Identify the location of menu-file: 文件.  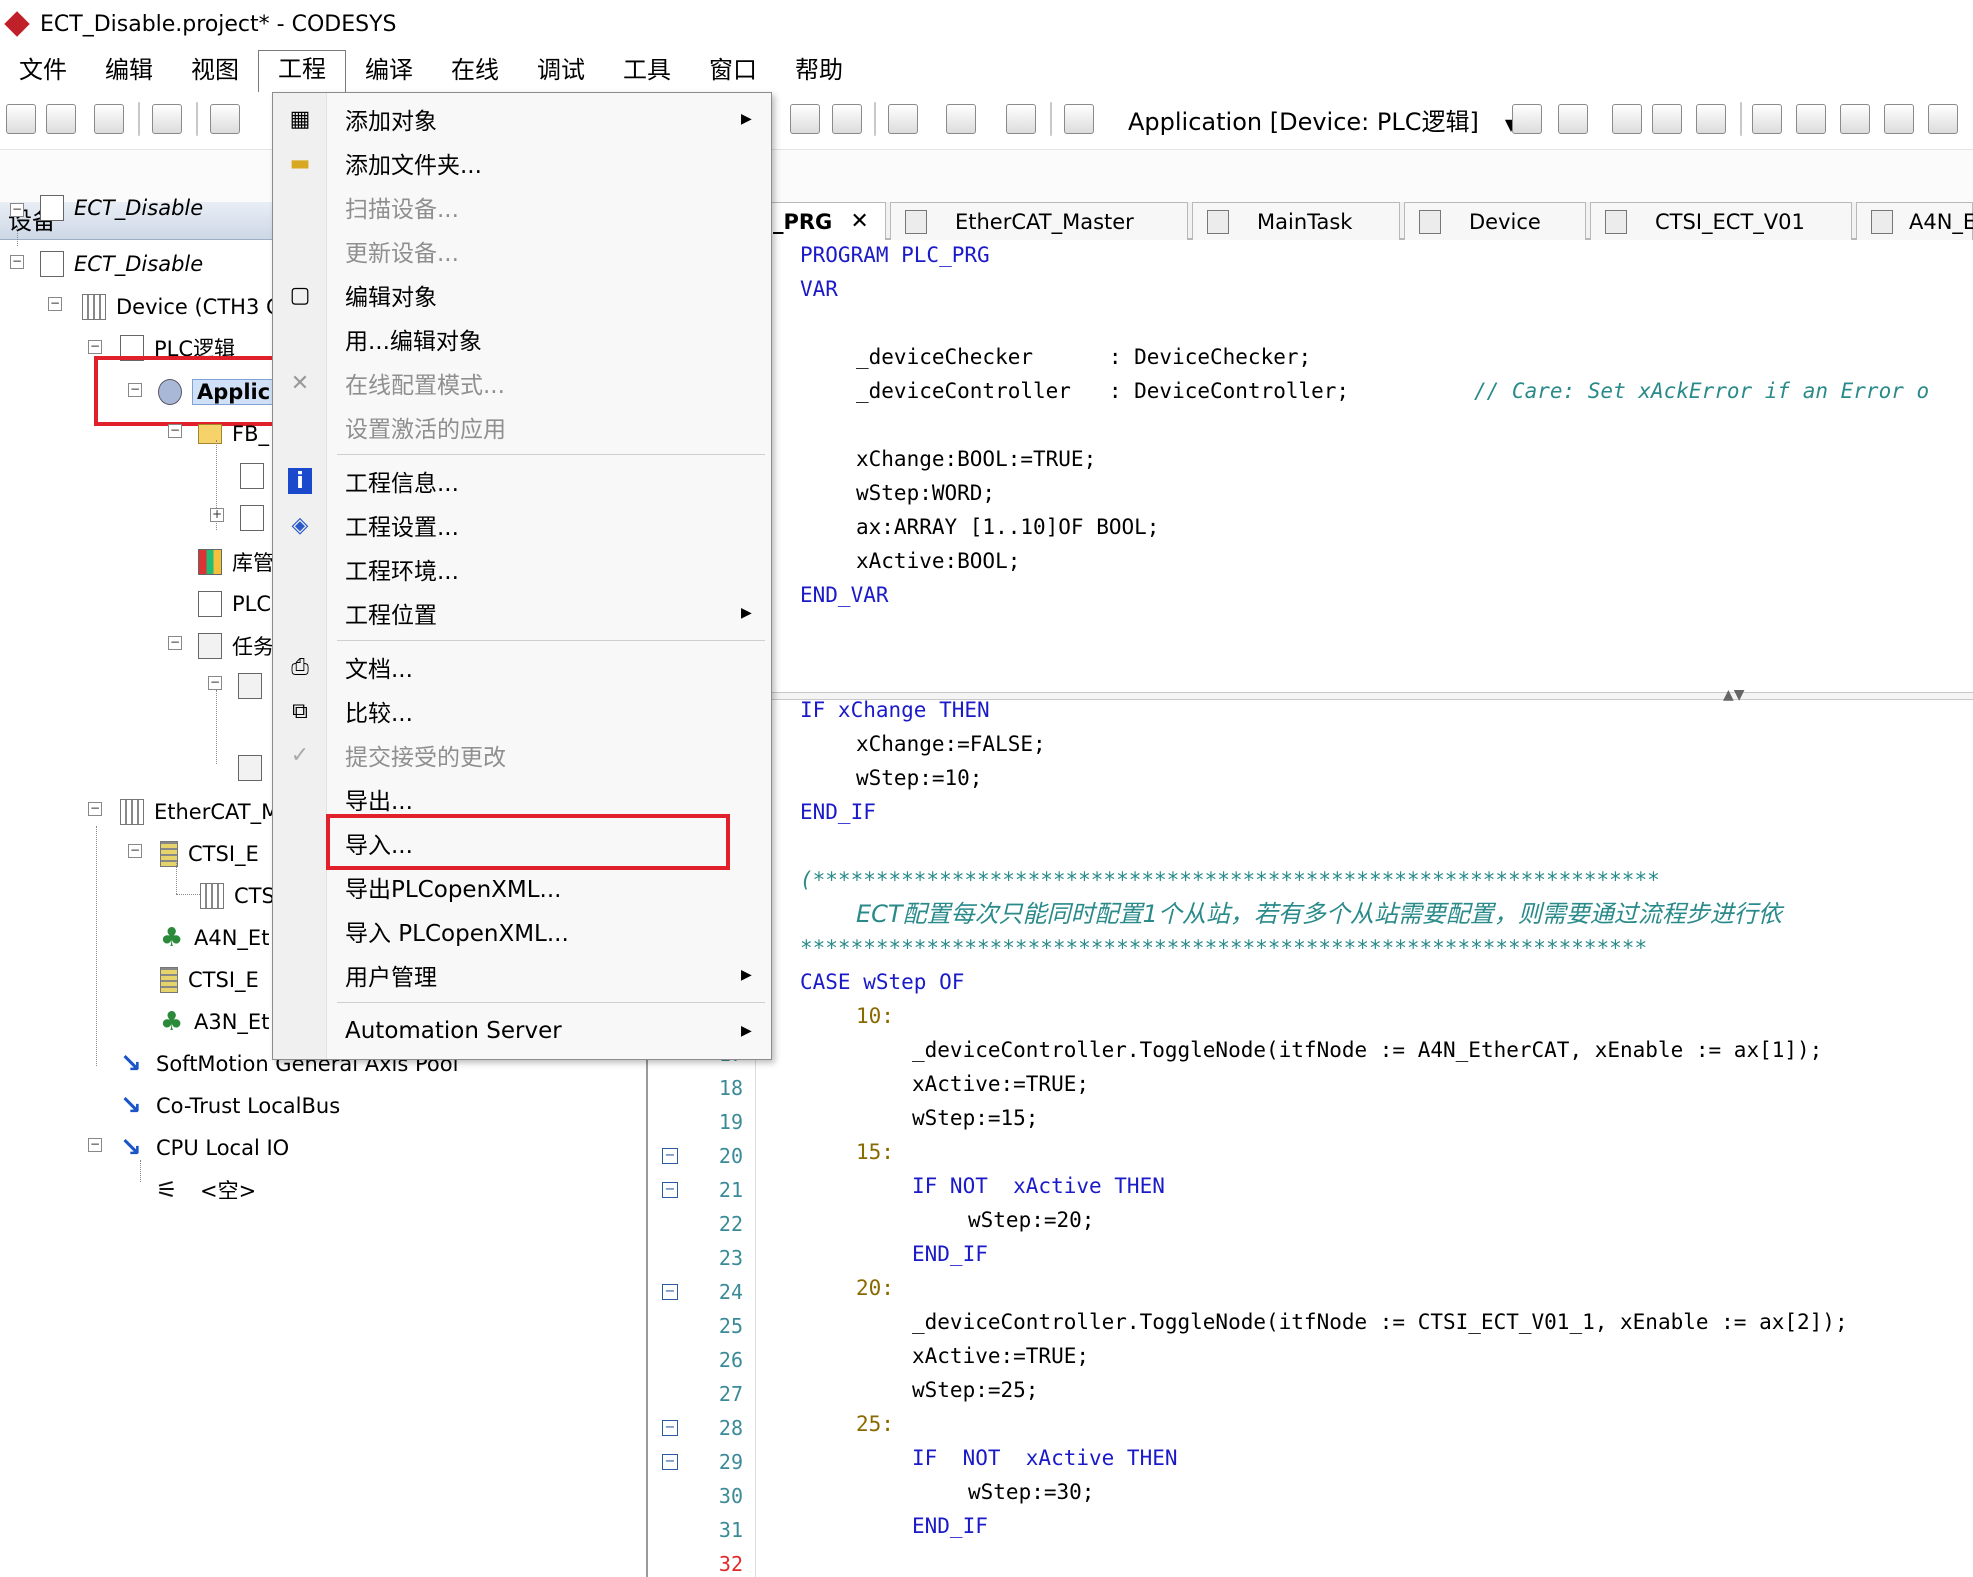
(43, 72).